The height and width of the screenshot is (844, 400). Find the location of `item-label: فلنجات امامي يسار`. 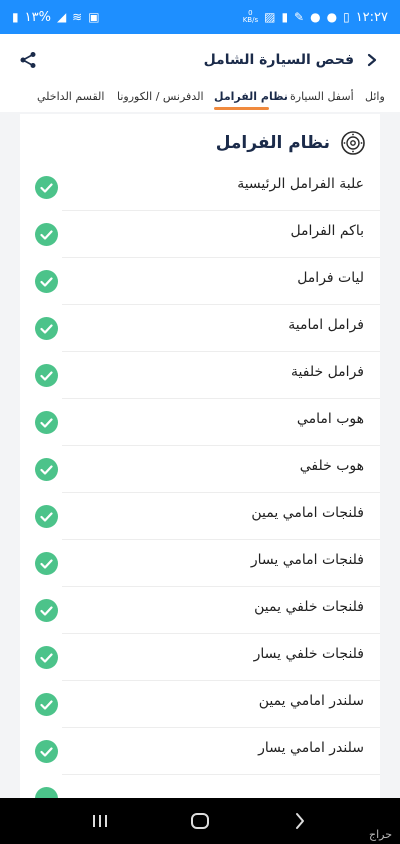

item-label: فلنجات امامي يسار is located at coordinates (307, 560).